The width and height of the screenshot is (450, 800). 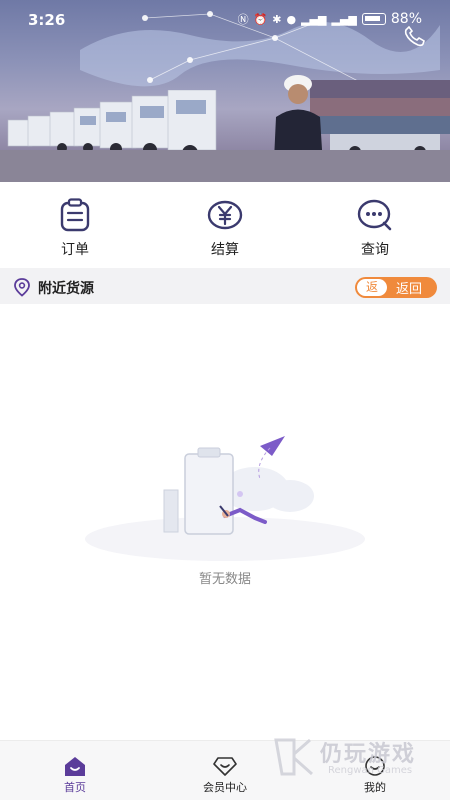 What do you see at coordinates (75, 250) in the screenshot?
I see `menu-label-orders: 订单` at bounding box center [75, 250].